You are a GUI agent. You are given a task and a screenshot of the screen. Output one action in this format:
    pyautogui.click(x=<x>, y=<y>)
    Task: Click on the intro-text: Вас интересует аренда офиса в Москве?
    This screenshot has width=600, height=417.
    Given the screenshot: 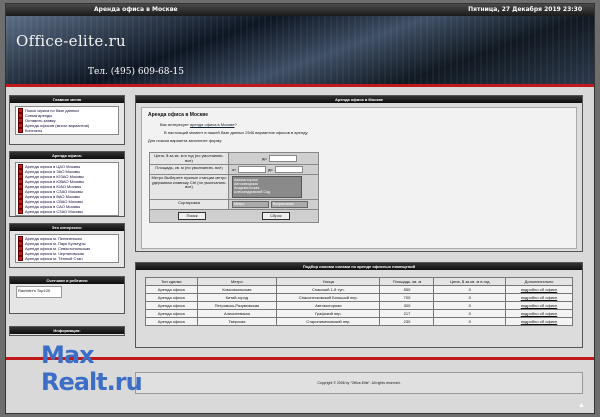 What is the action you would take?
    pyautogui.click(x=198, y=124)
    